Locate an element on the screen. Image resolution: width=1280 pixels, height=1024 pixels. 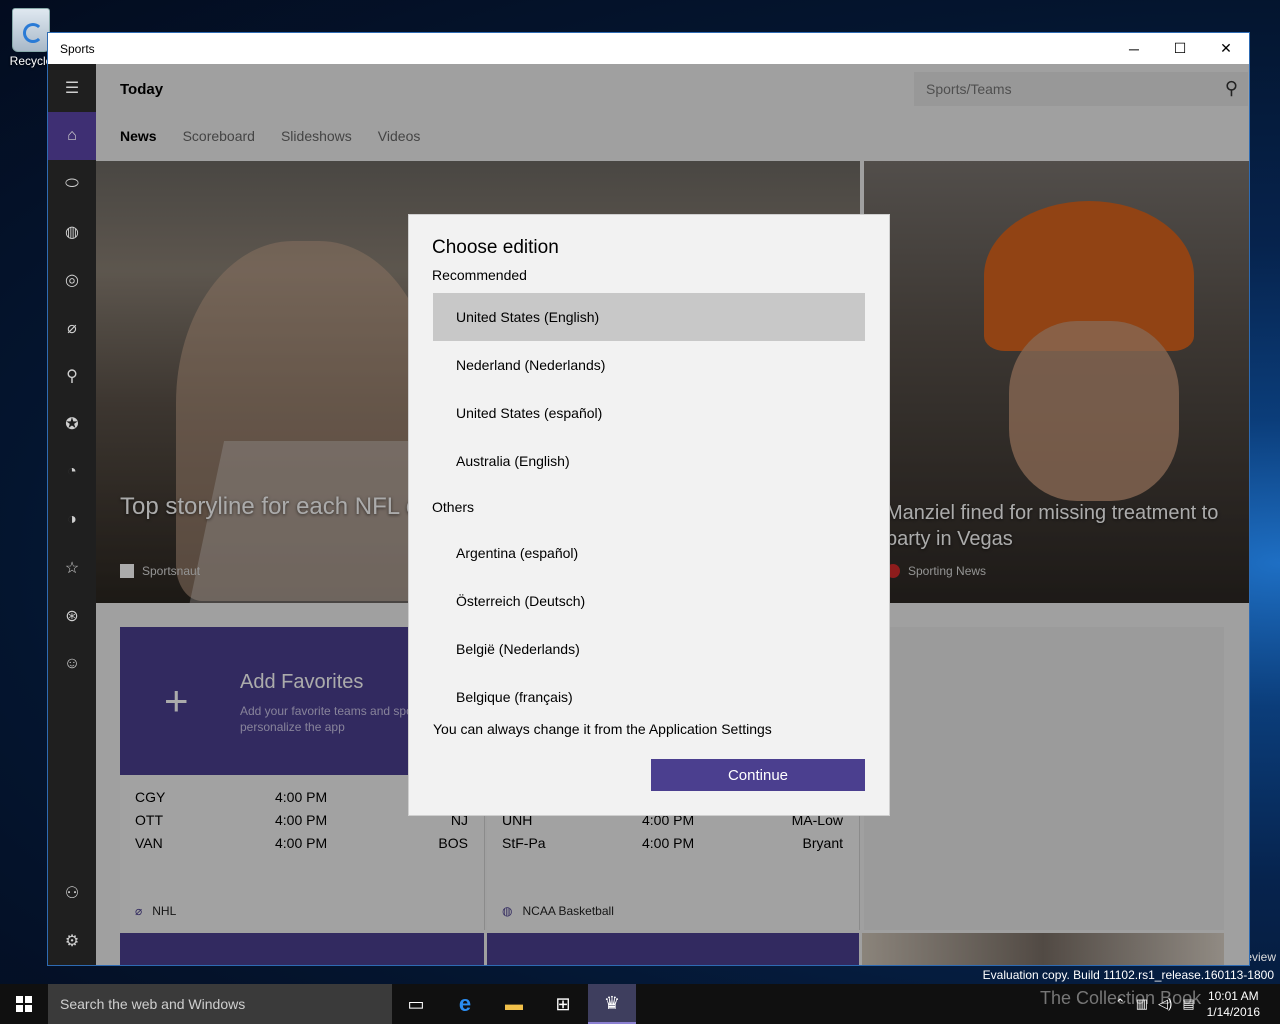
clock-date: 1/14/2016 is located at coordinates (1233, 1012).